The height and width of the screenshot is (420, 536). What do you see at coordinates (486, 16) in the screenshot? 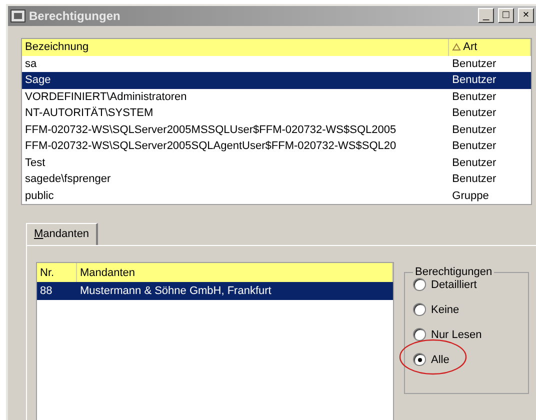
I see `window-button: _` at bounding box center [486, 16].